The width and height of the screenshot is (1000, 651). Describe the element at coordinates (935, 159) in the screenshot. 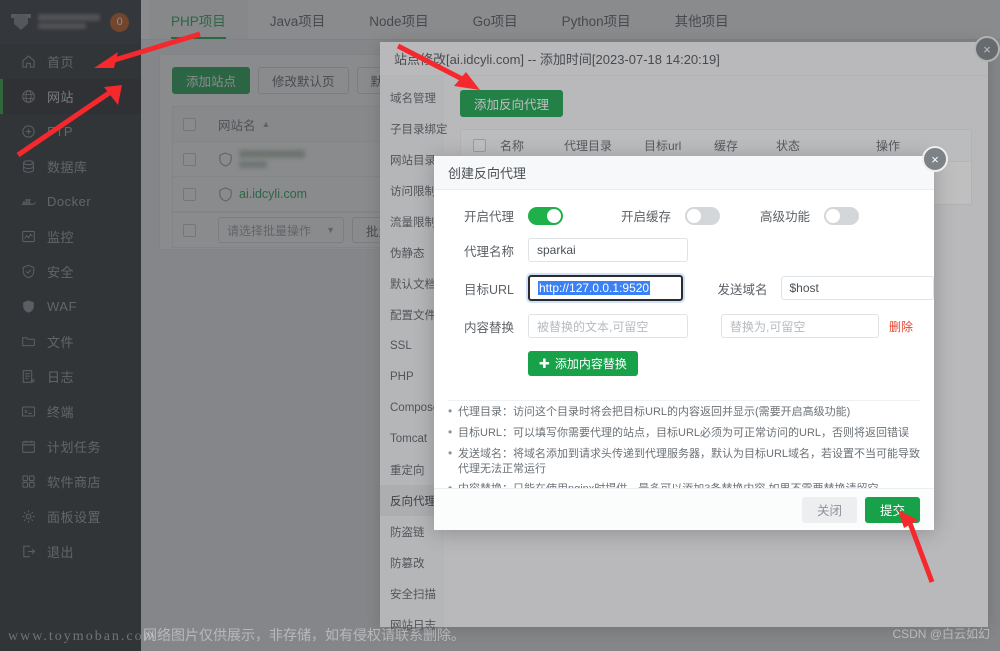

I see `create-proxy-modal-close-button: ×` at that location.